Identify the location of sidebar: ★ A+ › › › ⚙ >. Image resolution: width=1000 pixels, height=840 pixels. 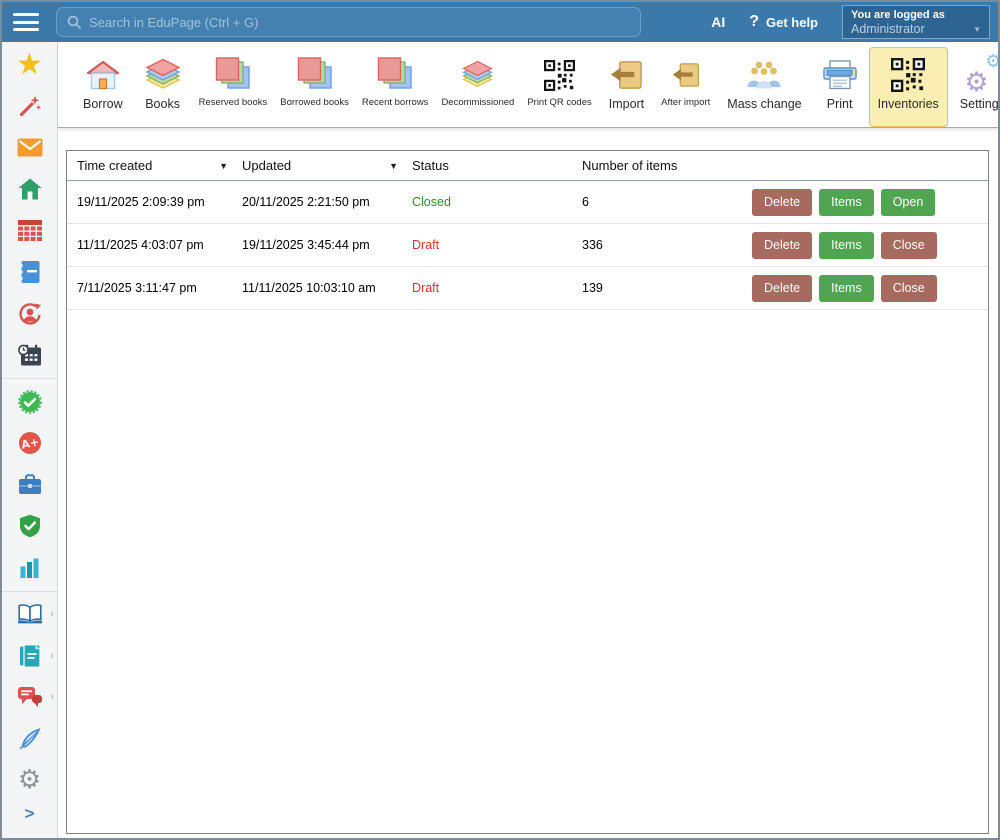
(30, 440).